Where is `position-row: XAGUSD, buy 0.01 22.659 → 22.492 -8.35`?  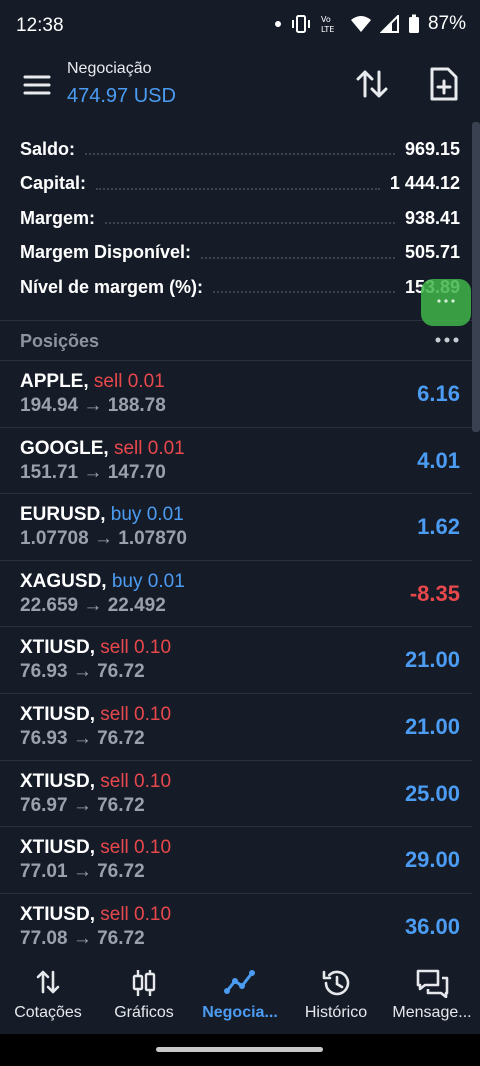 position-row: XAGUSD, buy 0.01 22.659 → 22.492 -8.35 is located at coordinates (236, 594).